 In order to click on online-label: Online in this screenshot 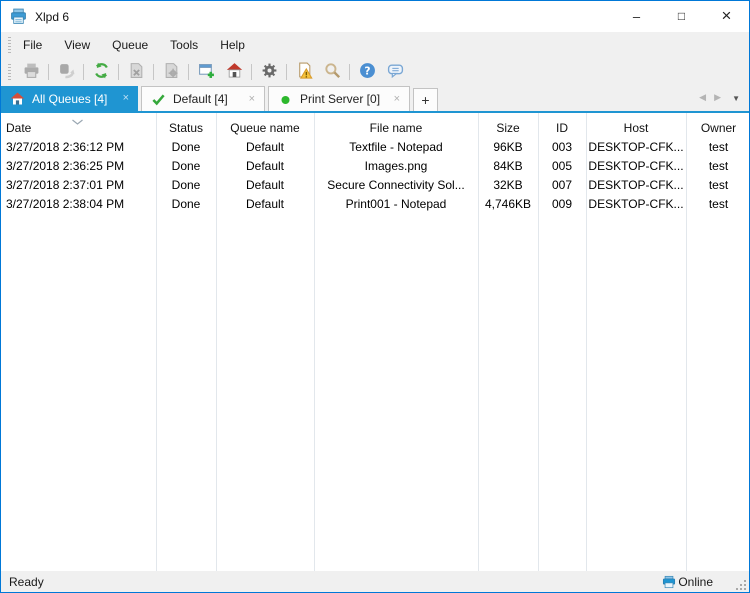, I will do `click(695, 581)`.